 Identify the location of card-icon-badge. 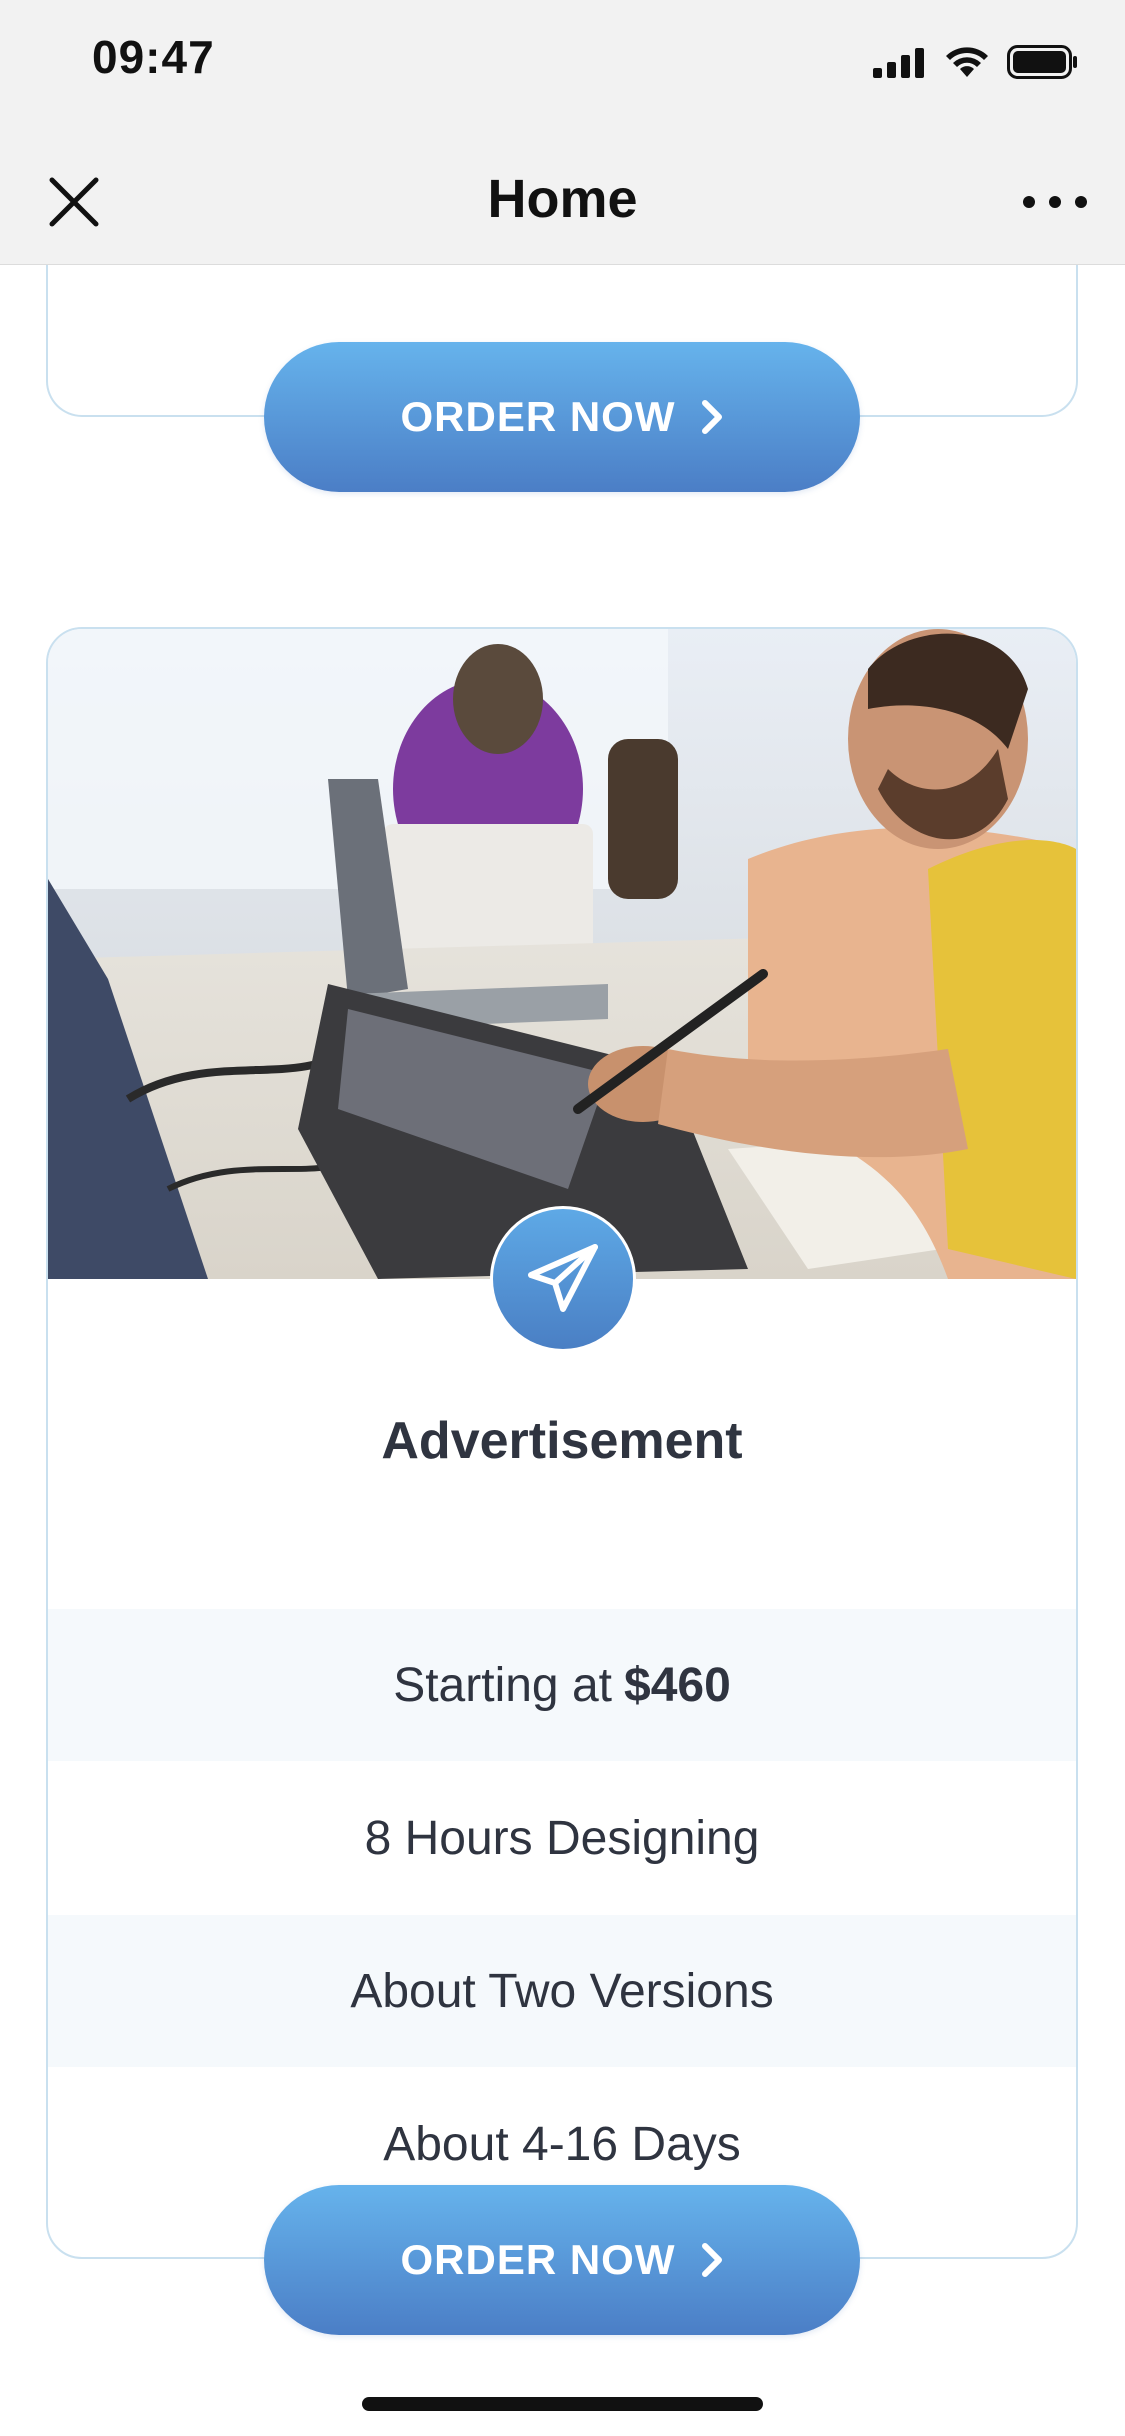
(563, 1279).